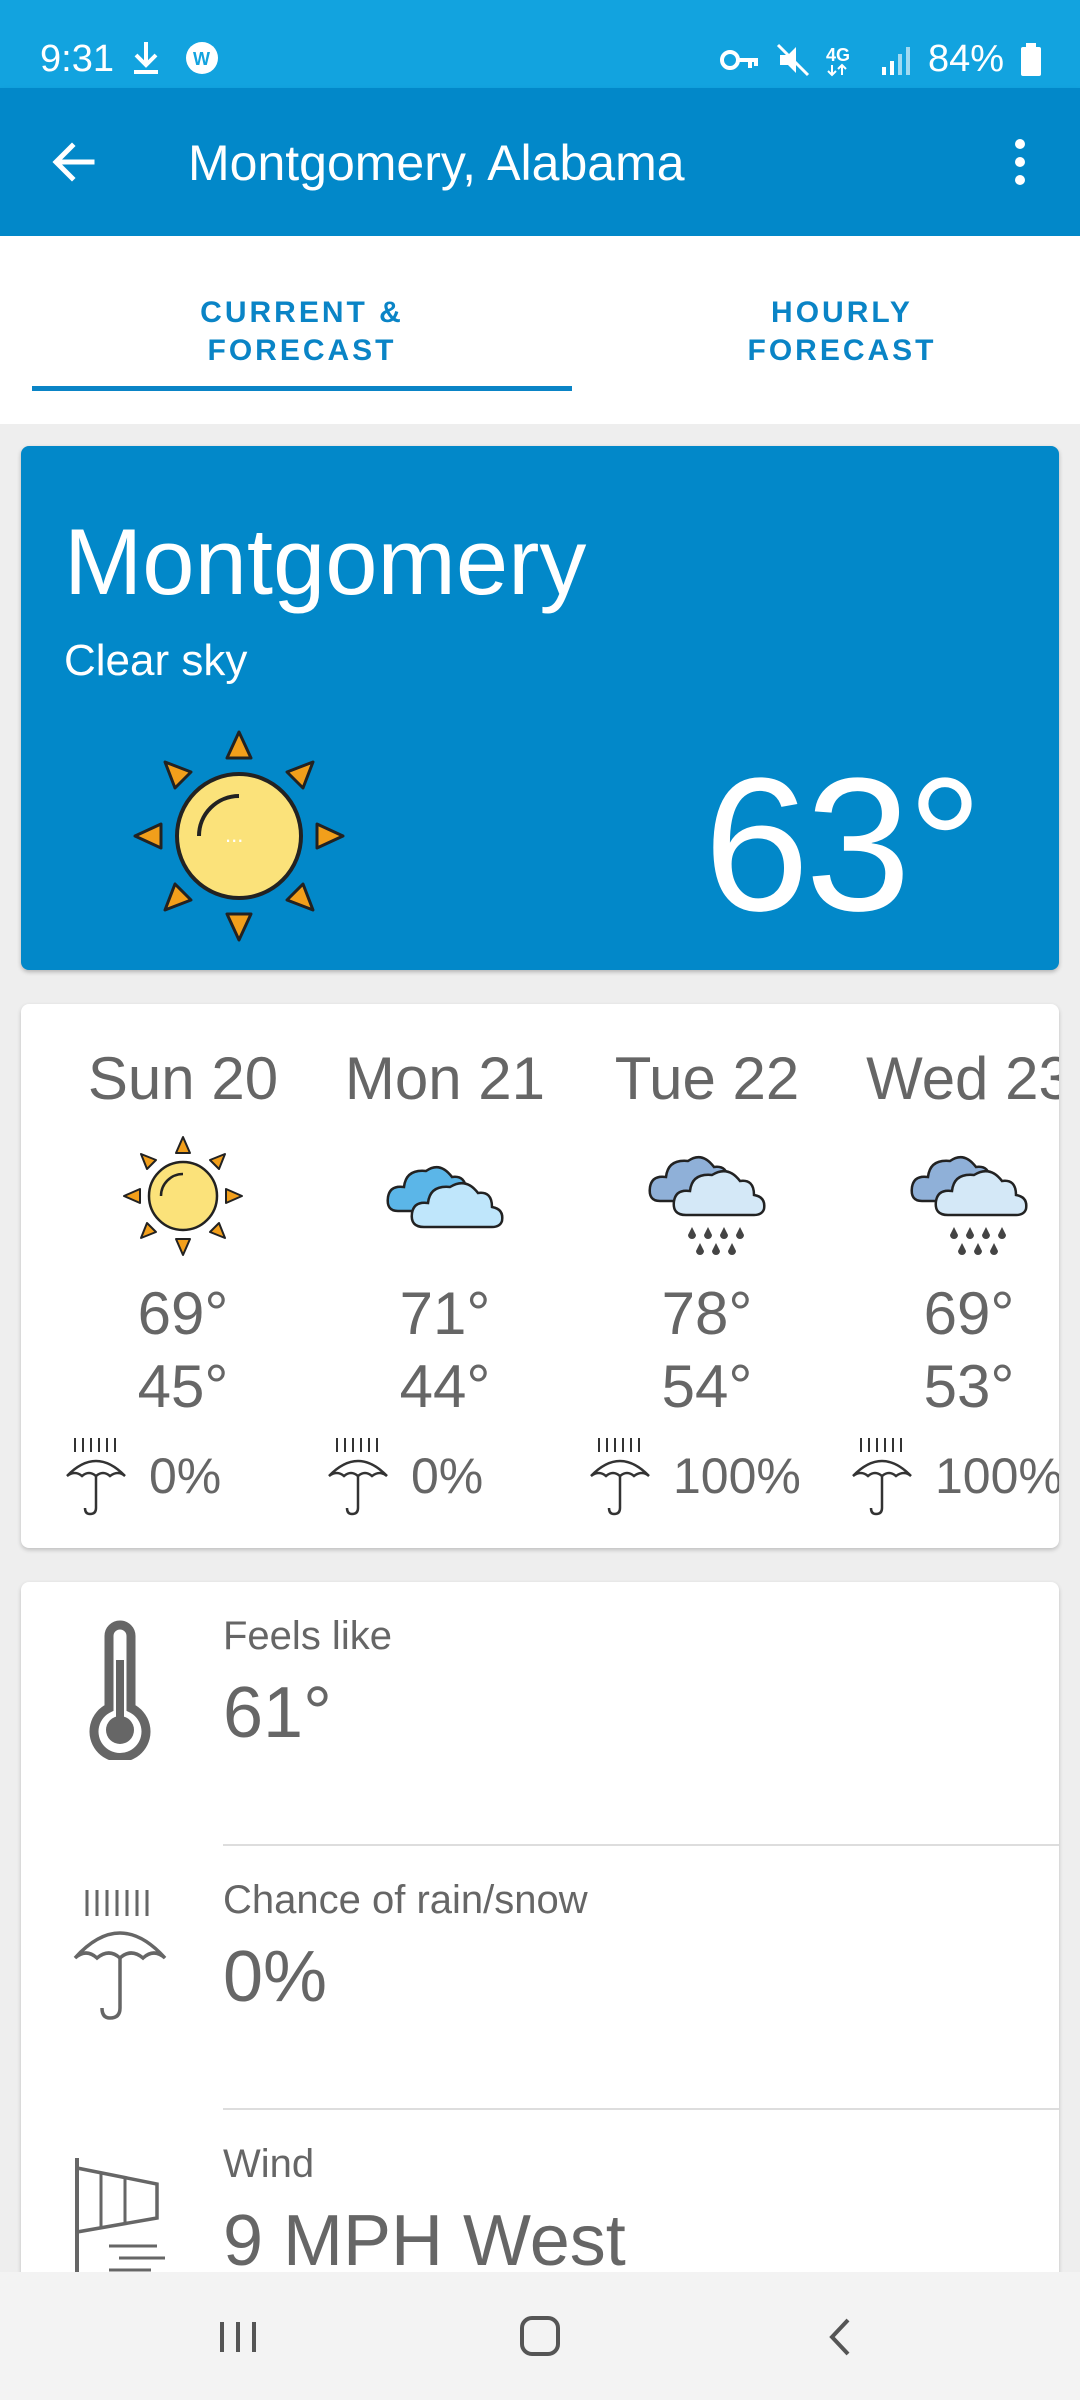  I want to click on page-title: Montgomery, Alabama, so click(436, 163).